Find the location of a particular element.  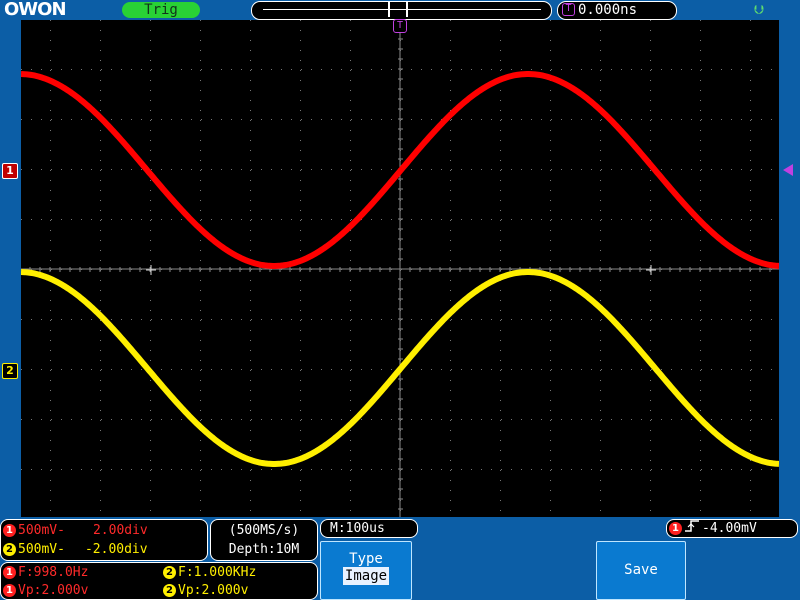

save-button: Save is located at coordinates (641, 570).